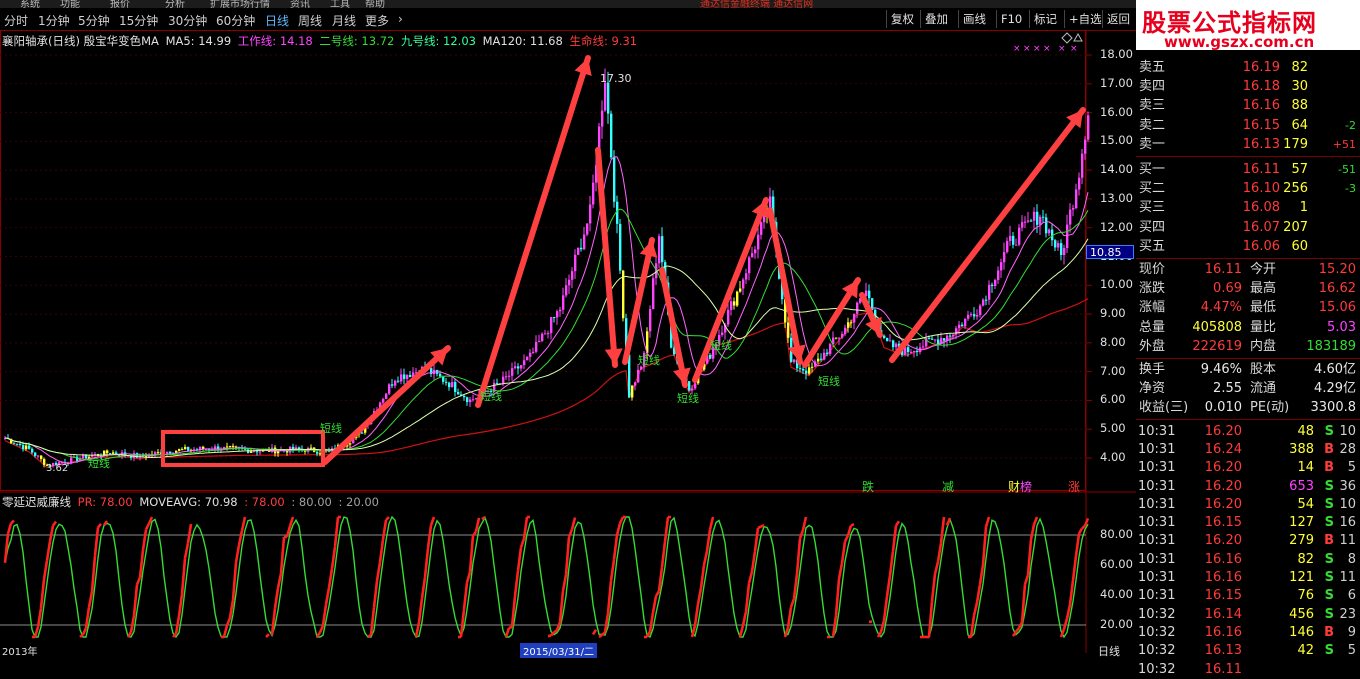  I want to click on tick-volume: 146, so click(1301, 632).